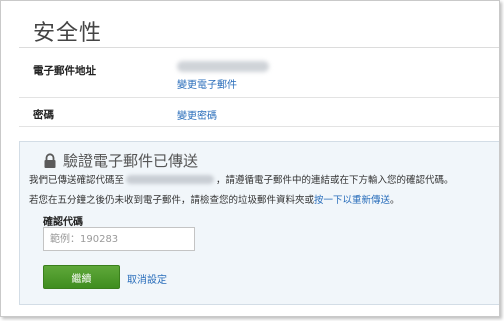 Image resolution: width=504 pixels, height=321 pixels. Describe the element at coordinates (259, 47) in the screenshot. I see `title-divider` at that location.